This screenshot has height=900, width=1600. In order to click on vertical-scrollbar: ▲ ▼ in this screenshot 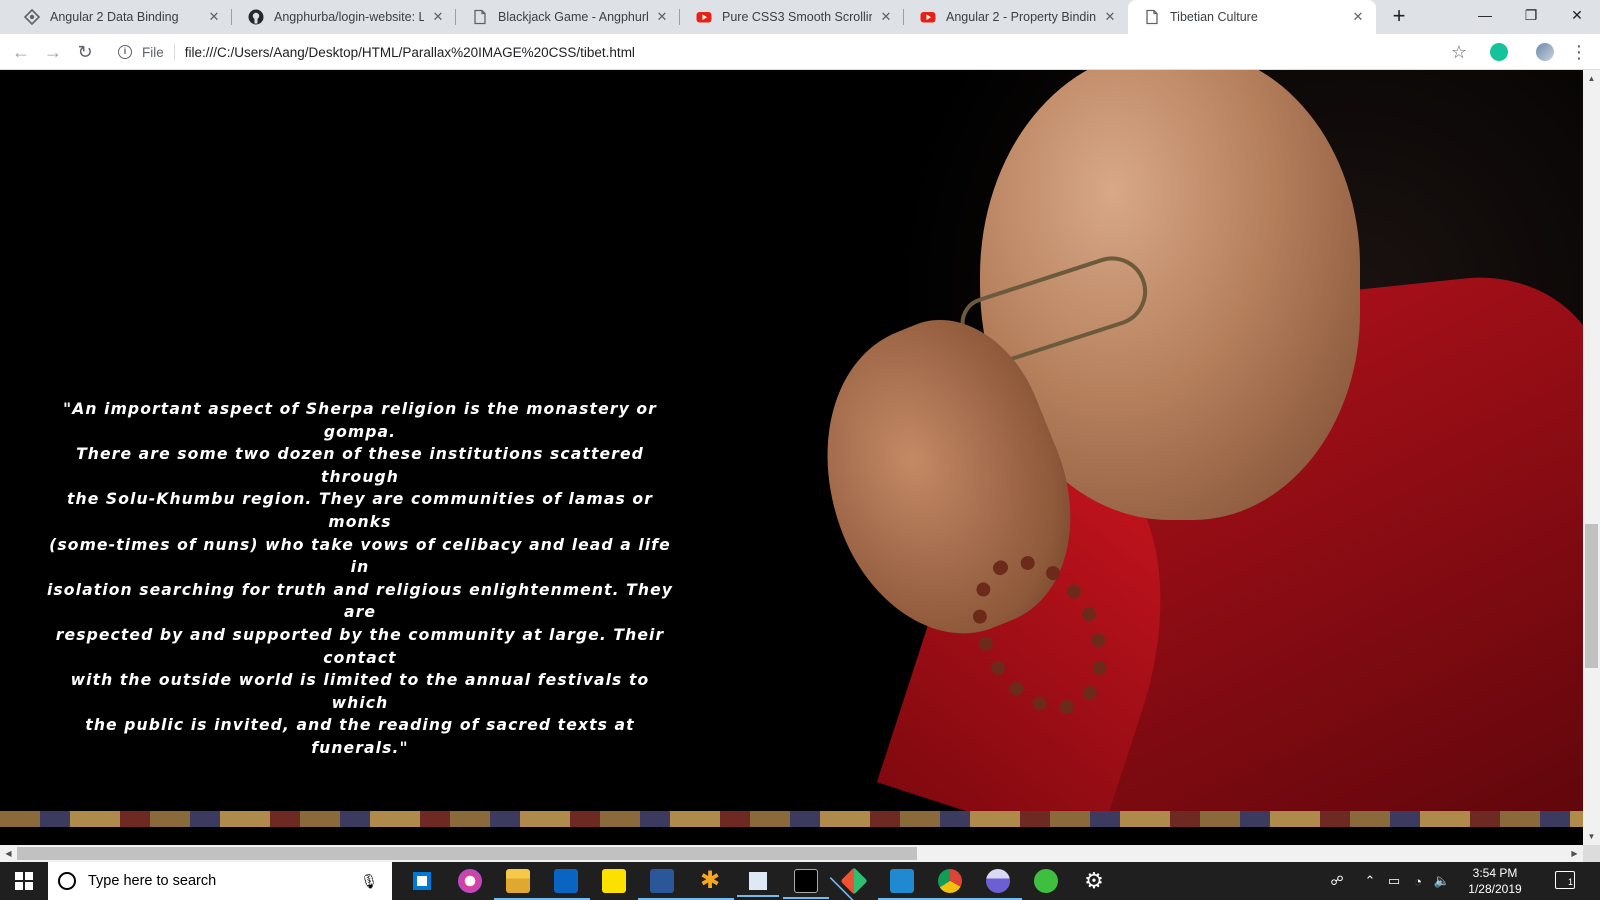, I will do `click(1591, 457)`.